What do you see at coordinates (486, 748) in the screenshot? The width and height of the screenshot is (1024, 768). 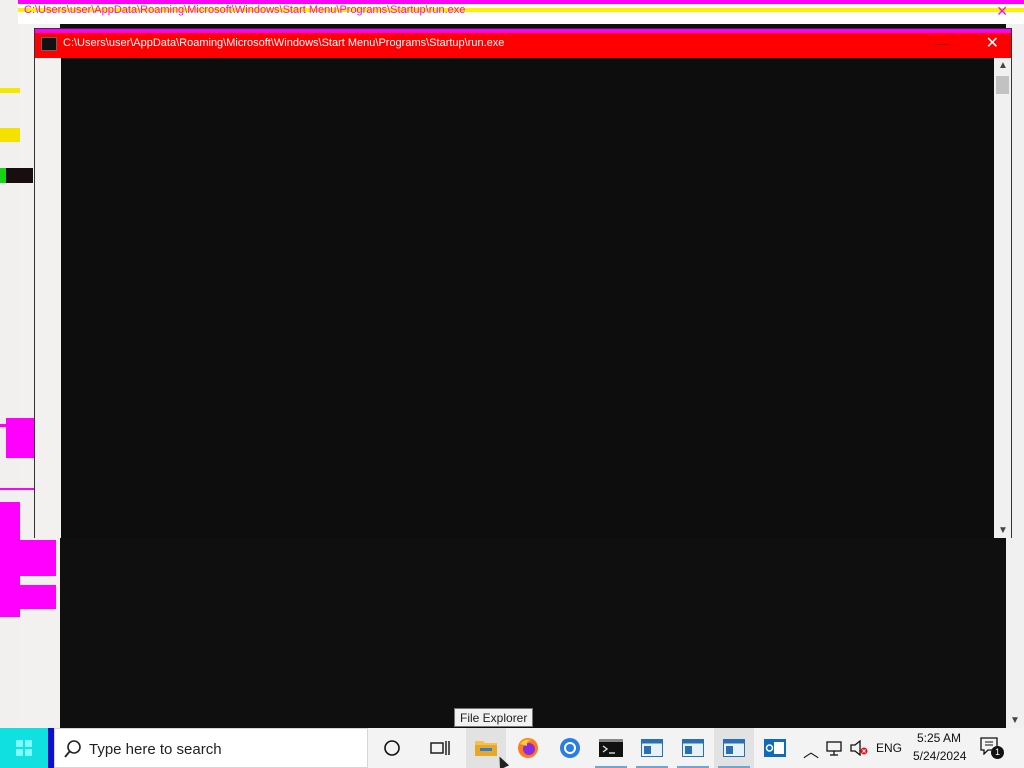 I see `file-explorer-icon` at bounding box center [486, 748].